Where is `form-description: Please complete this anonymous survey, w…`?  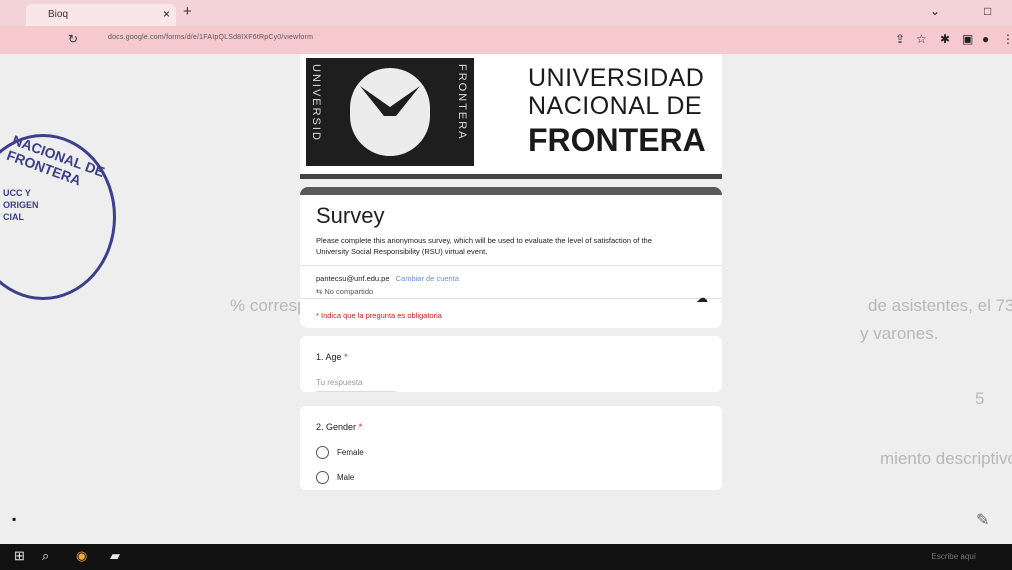 form-description: Please complete this anonymous survey, w… is located at coordinates (484, 246).